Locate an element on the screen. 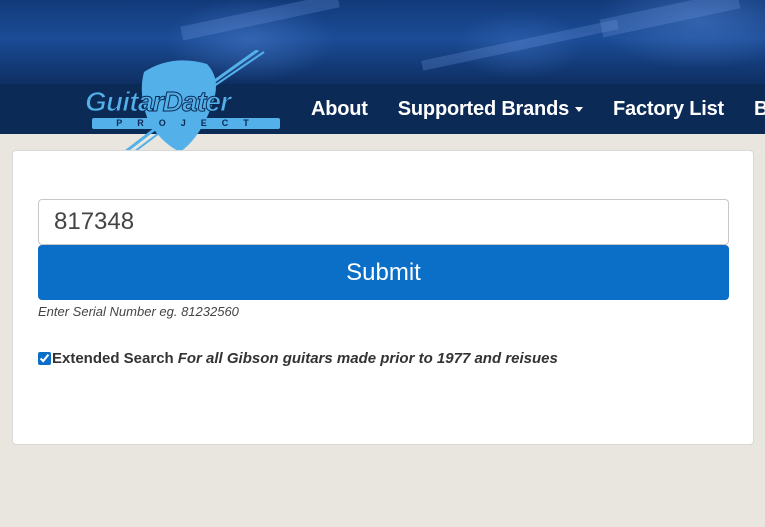 The height and width of the screenshot is (527, 765). nav-blog: Blo is located at coordinates (752, 109).